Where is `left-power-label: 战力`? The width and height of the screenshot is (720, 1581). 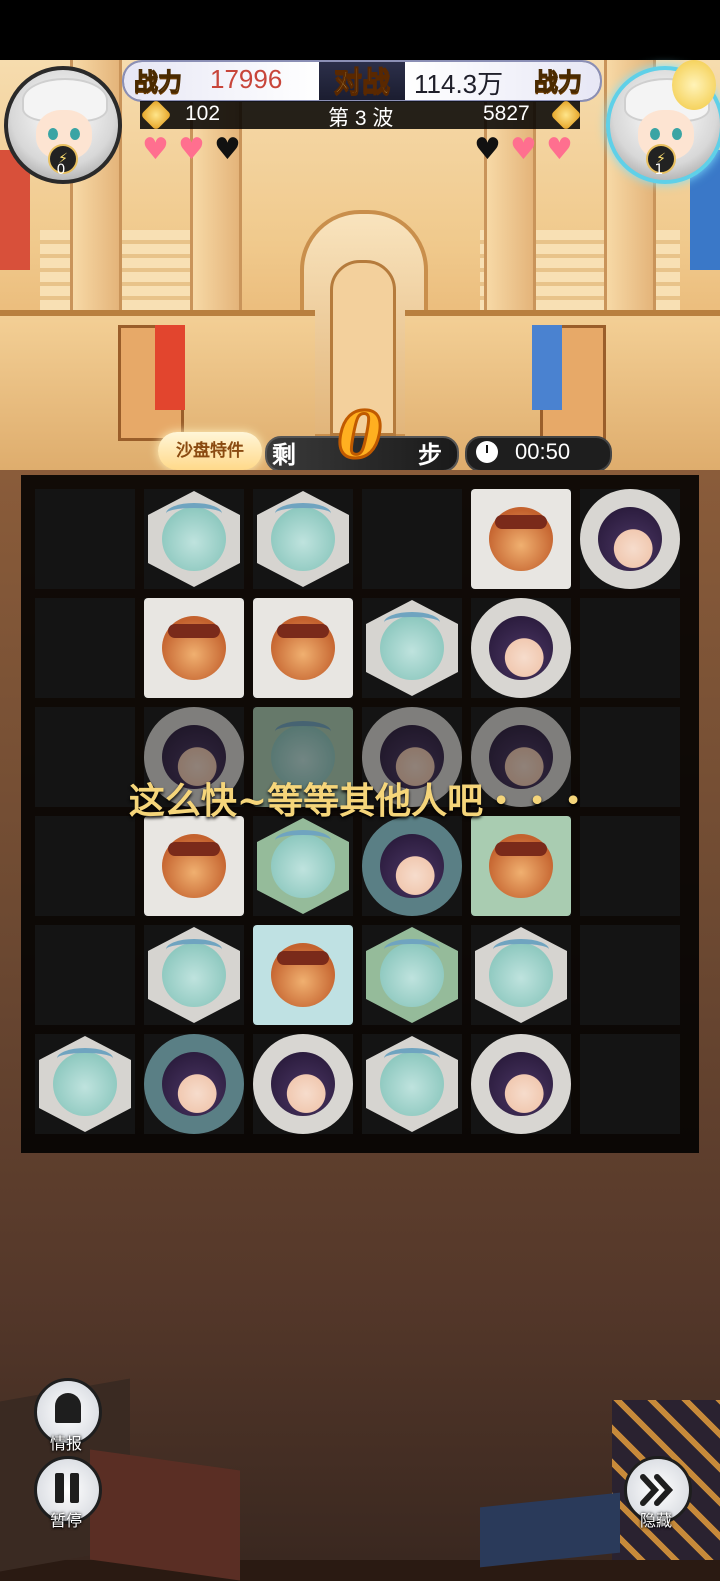
left-power-label: 战力 is located at coordinates (158, 82).